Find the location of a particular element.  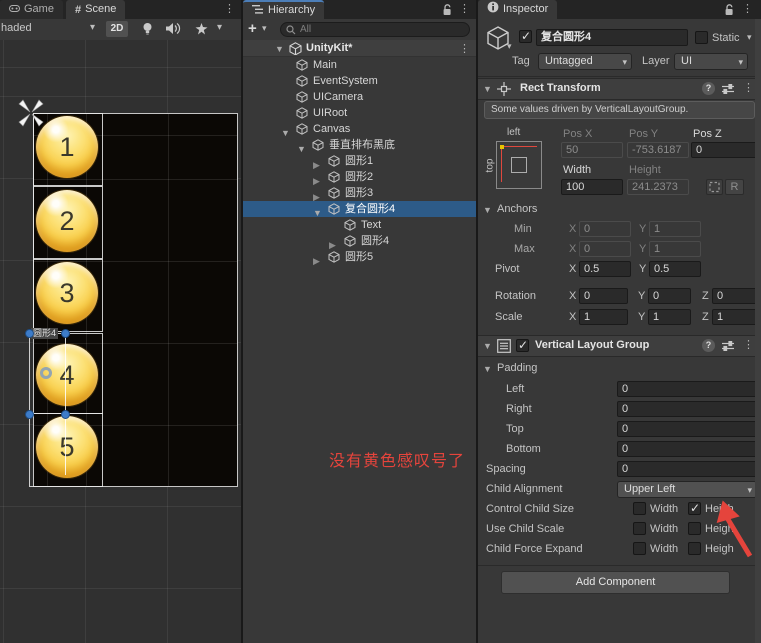

tab-game-label: Game is located at coordinates (39, 9).